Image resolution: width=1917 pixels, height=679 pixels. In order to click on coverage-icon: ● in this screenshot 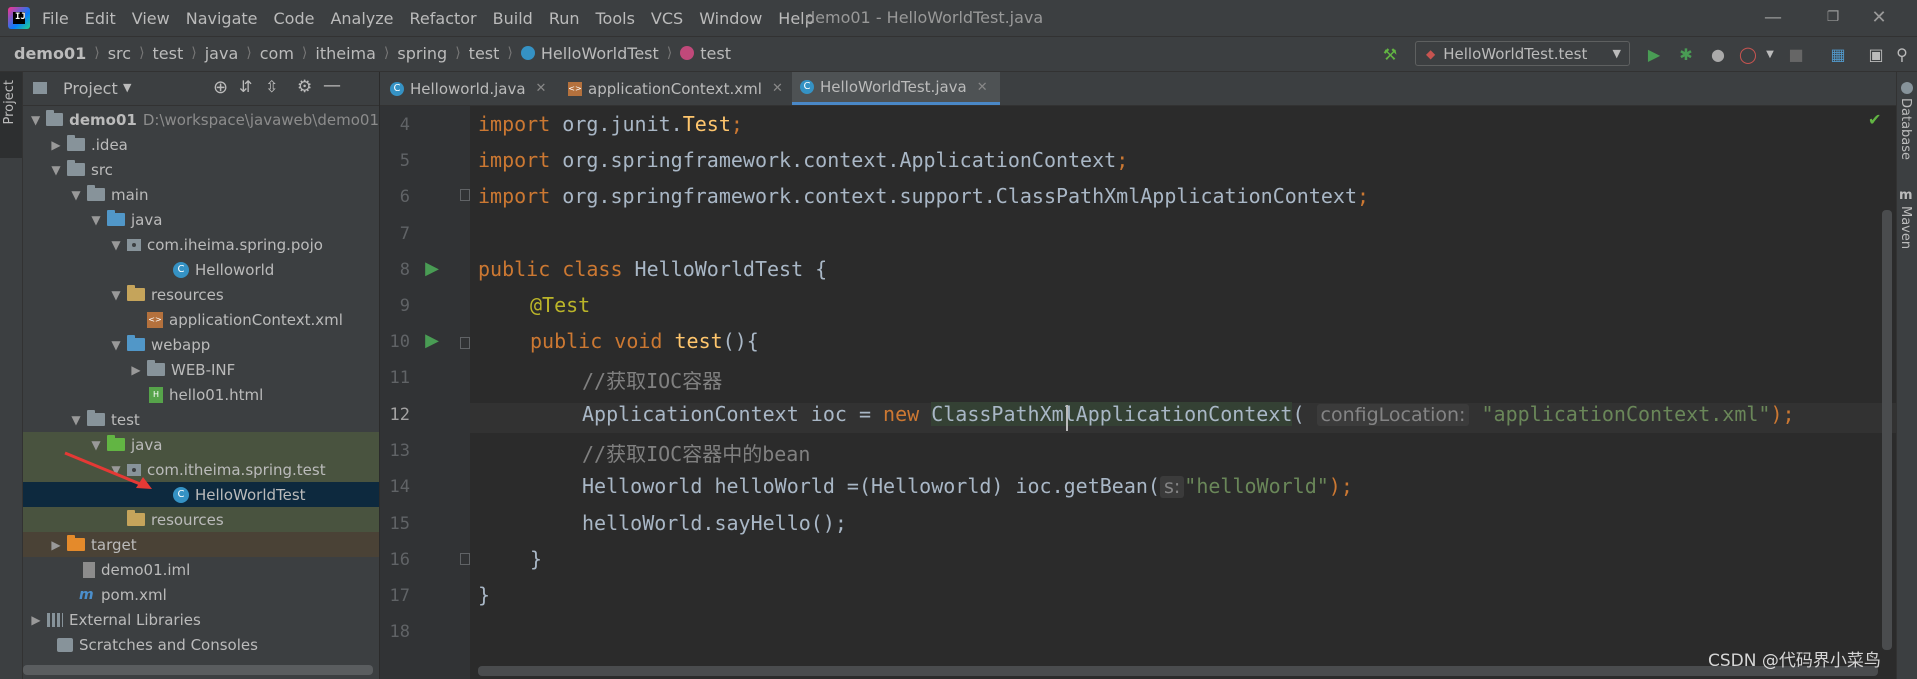, I will do `click(1718, 54)`.